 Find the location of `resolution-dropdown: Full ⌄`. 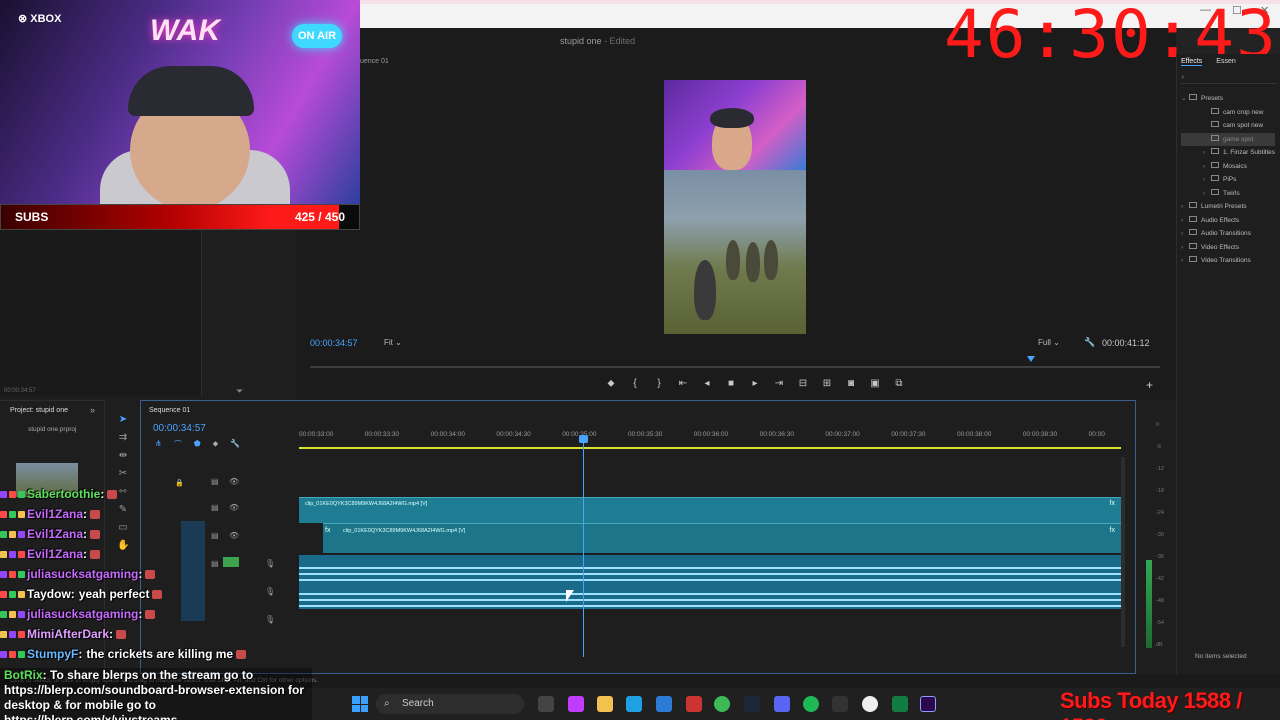

resolution-dropdown: Full ⌄ is located at coordinates (1049, 342).